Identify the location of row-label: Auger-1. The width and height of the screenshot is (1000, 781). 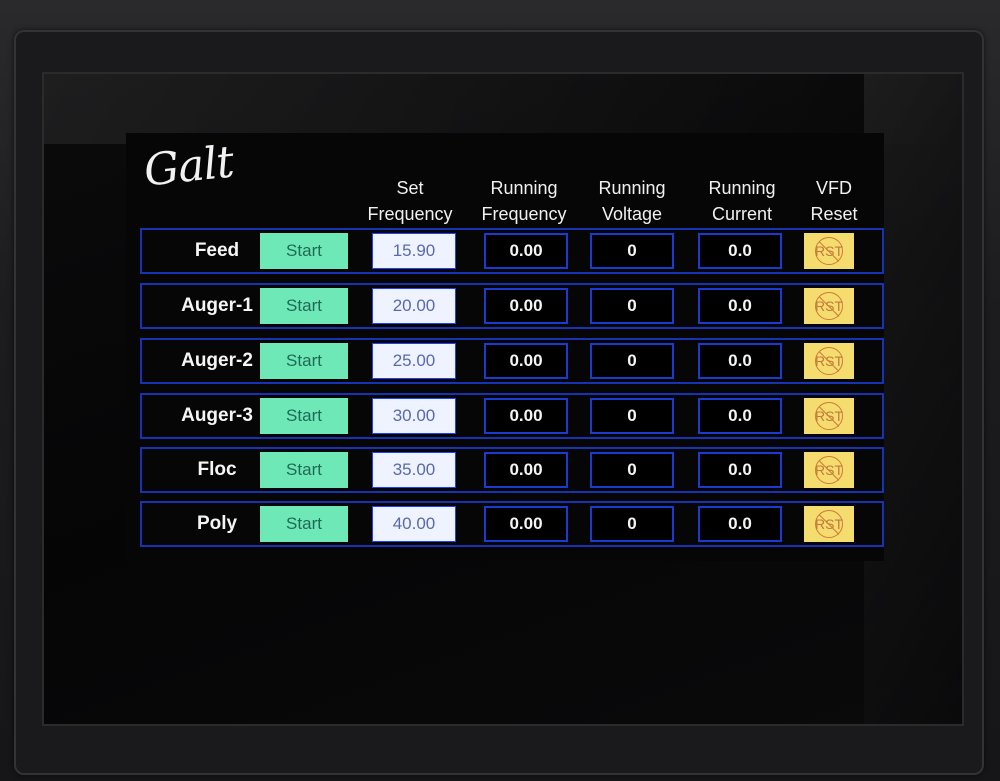
(217, 305).